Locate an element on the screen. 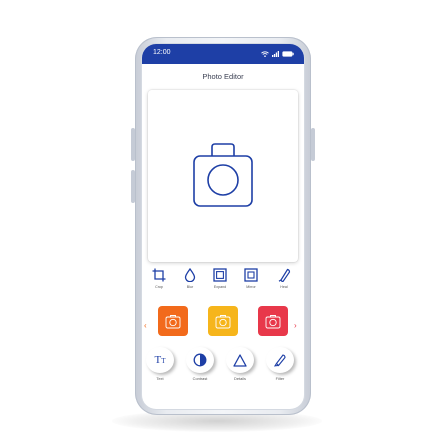 This screenshot has width=443, height=441. tool-mirror: Mirror is located at coordinates (251, 278).